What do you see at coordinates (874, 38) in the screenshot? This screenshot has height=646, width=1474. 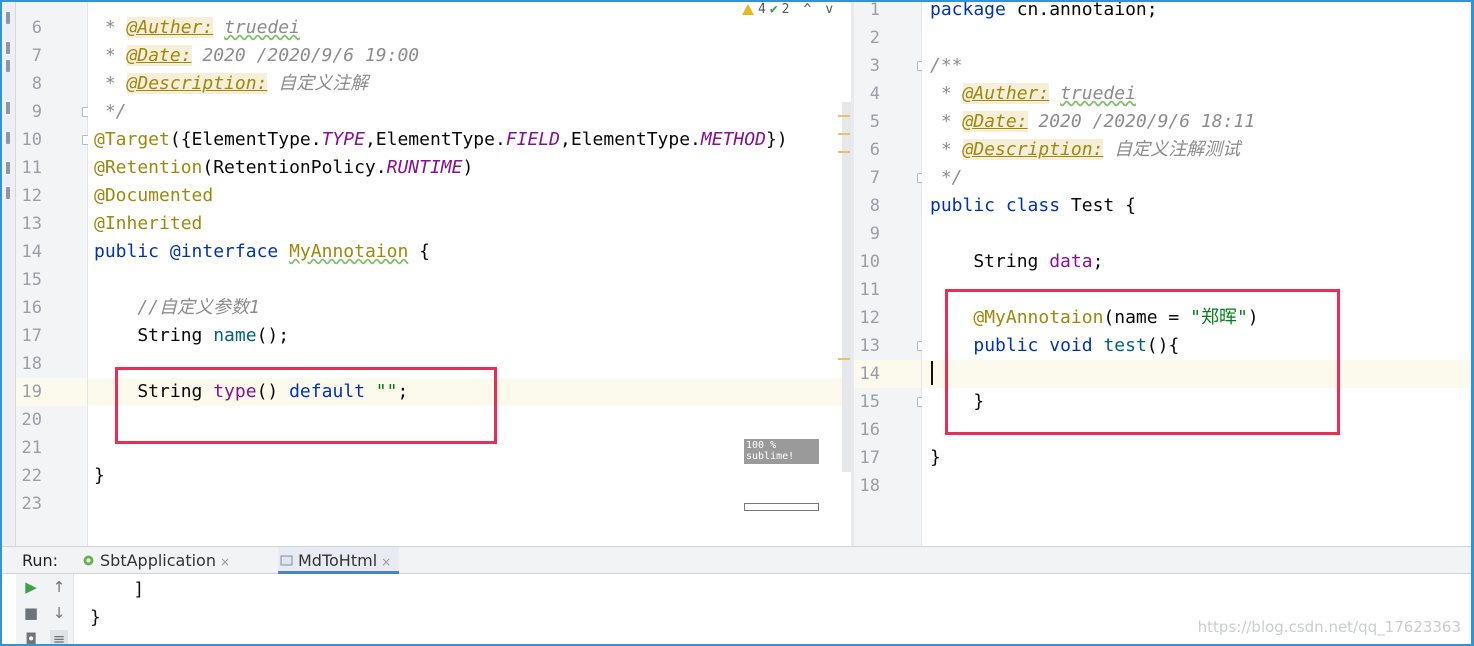 I see `line-number: 2` at bounding box center [874, 38].